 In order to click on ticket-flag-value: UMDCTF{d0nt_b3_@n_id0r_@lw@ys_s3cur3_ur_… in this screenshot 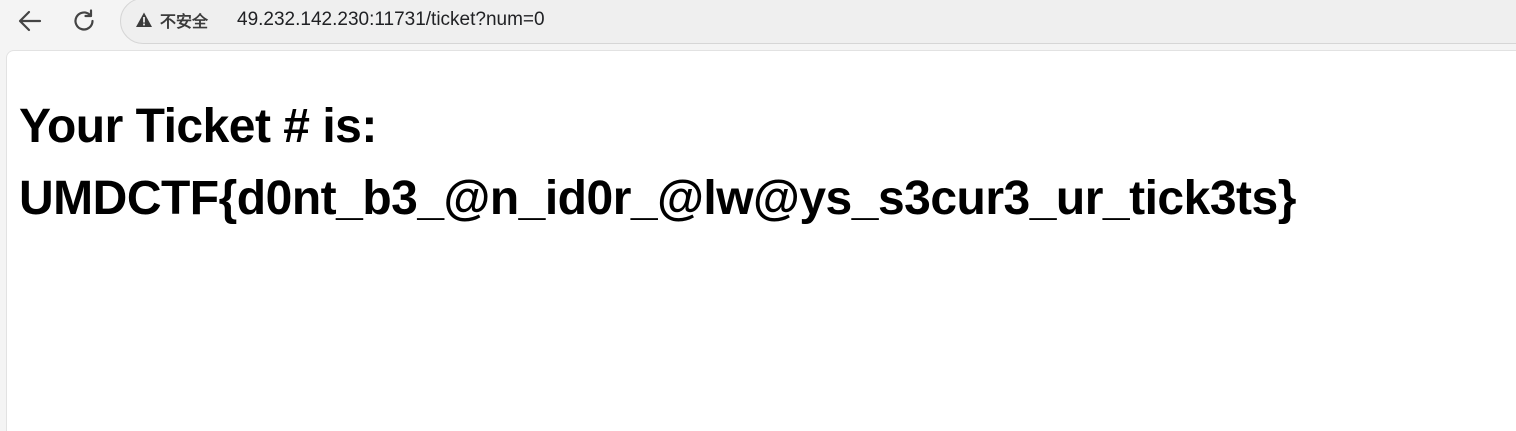, I will do `click(657, 198)`.